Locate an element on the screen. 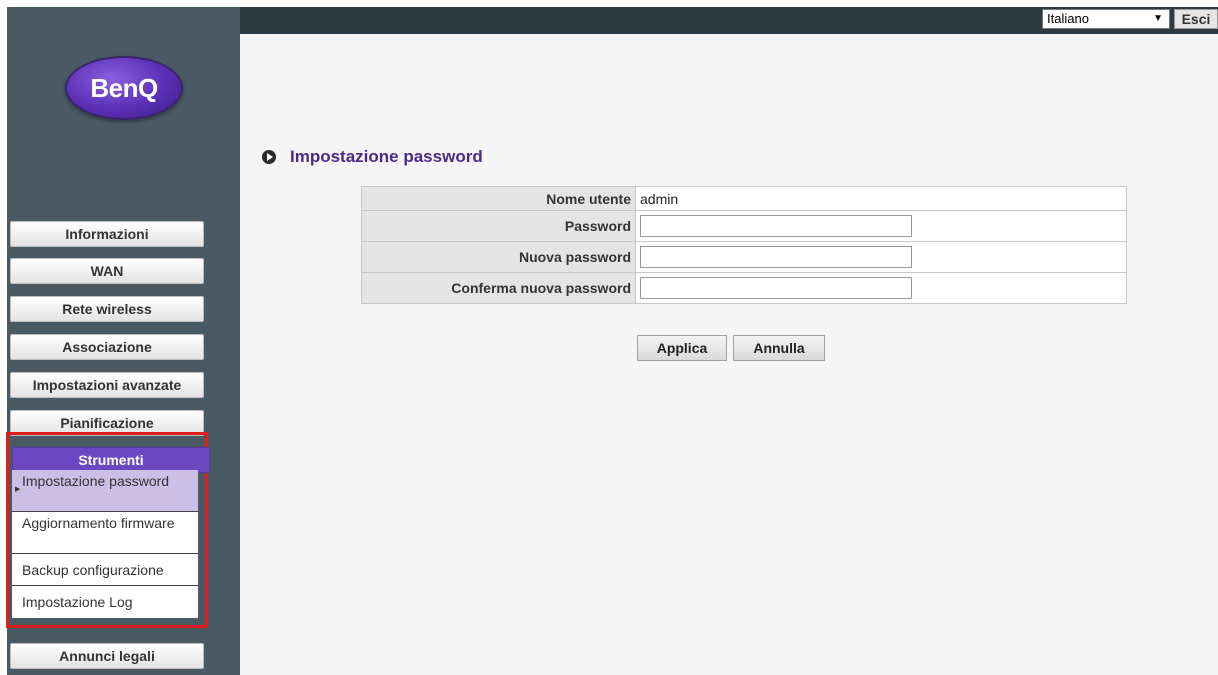  apply-button: Applica is located at coordinates (682, 348).